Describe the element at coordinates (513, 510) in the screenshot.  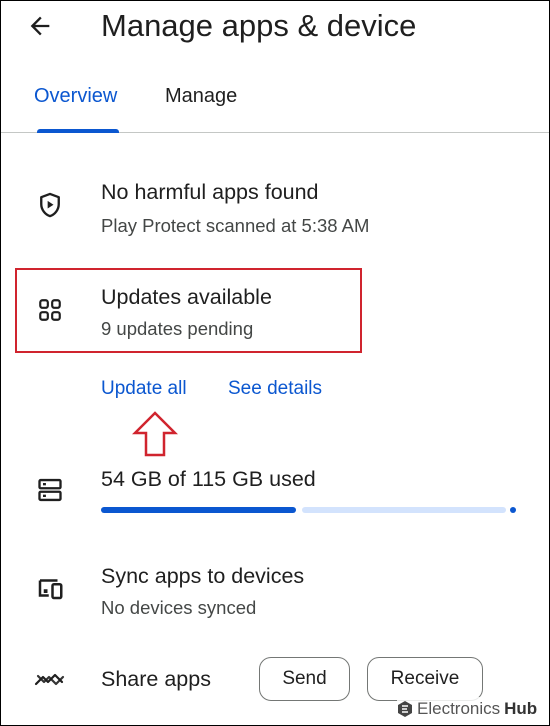
I see `storage-bar-end-dot` at that location.